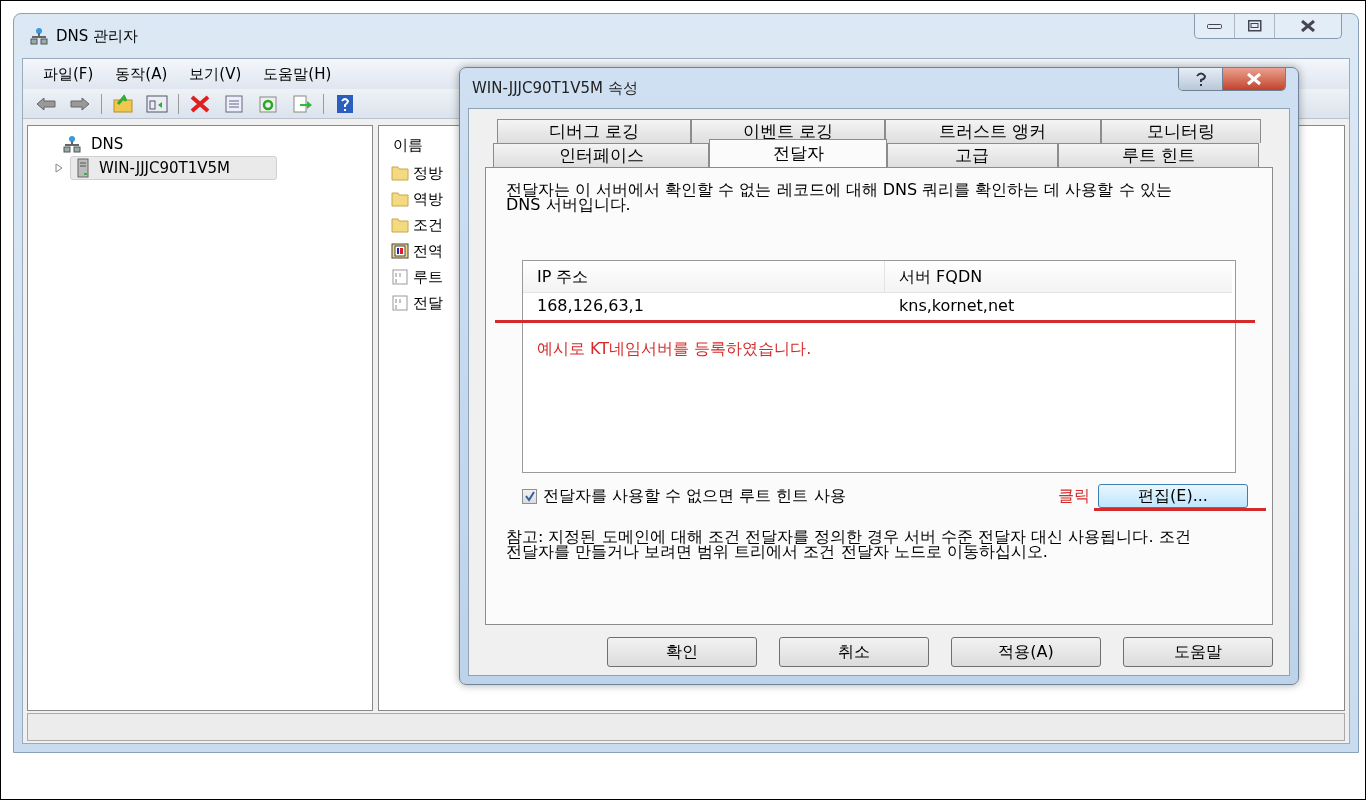  Describe the element at coordinates (704, 276) in the screenshot. I see `column-header: IP 주소` at that location.